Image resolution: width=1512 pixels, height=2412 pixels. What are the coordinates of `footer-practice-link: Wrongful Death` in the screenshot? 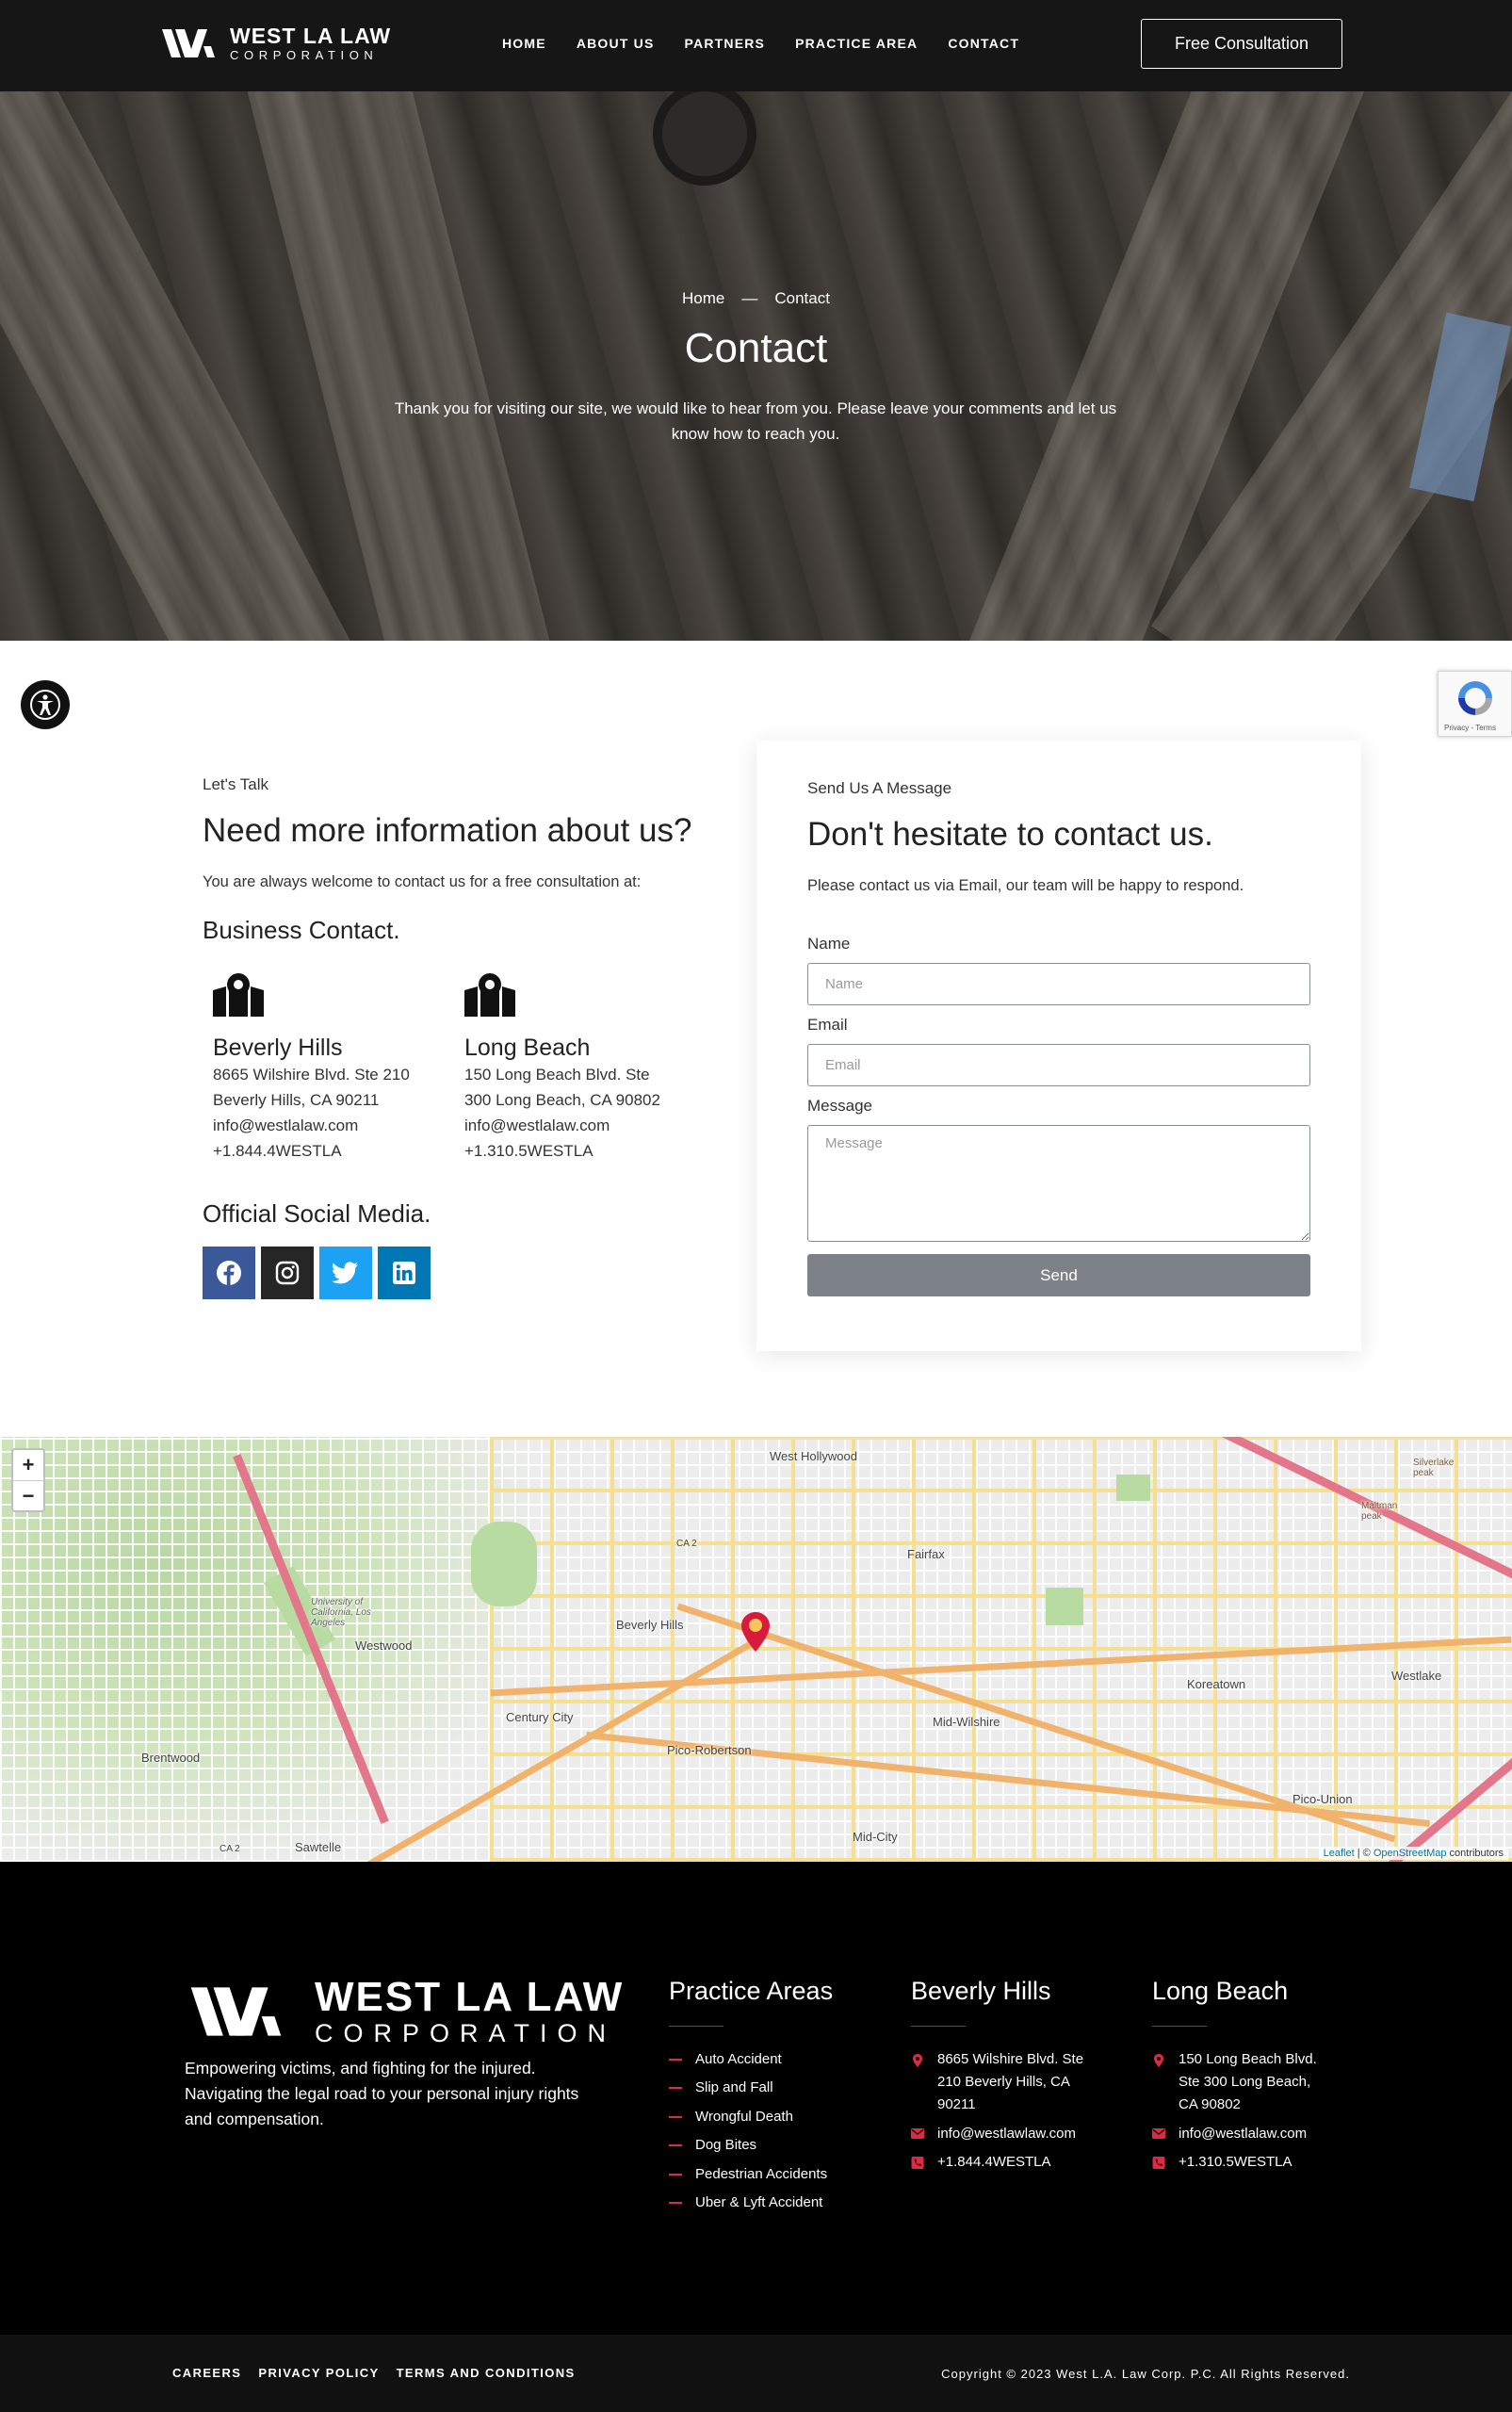 It's located at (731, 2117).